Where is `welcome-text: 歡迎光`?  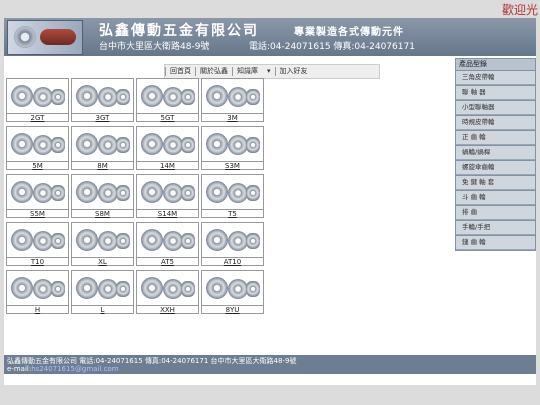 welcome-text: 歡迎光 is located at coordinates (519, 10).